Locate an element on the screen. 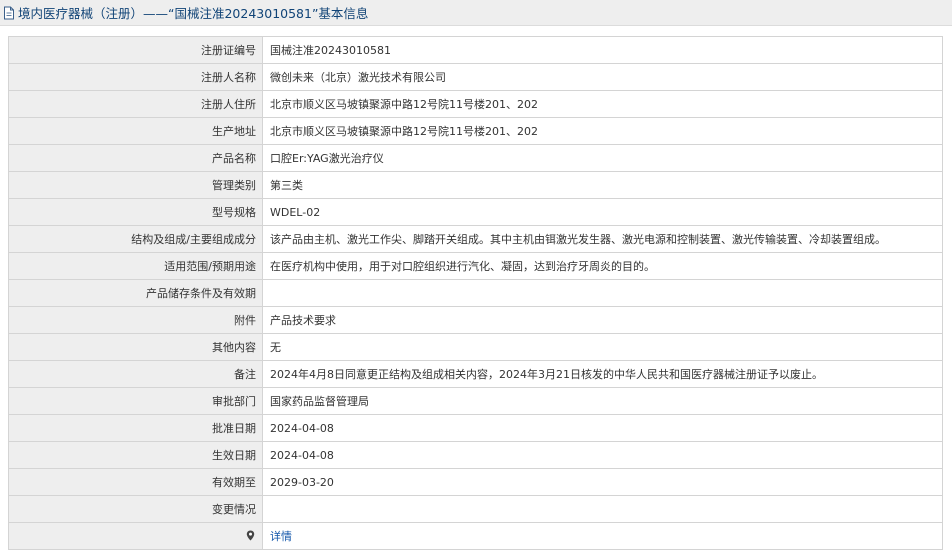 This screenshot has width=952, height=557. detail-row: 详情 is located at coordinates (475, 536).